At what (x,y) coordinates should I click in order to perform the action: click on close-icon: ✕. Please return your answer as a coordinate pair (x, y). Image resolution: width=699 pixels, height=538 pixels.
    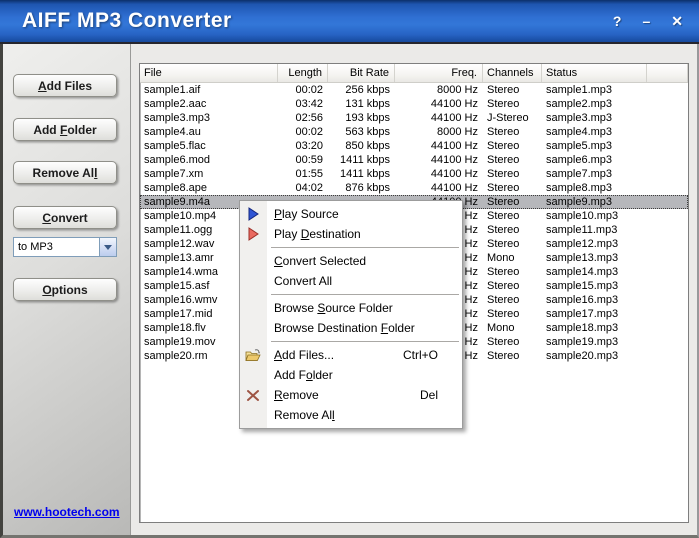
    Looking at the image, I should click on (677, 21).